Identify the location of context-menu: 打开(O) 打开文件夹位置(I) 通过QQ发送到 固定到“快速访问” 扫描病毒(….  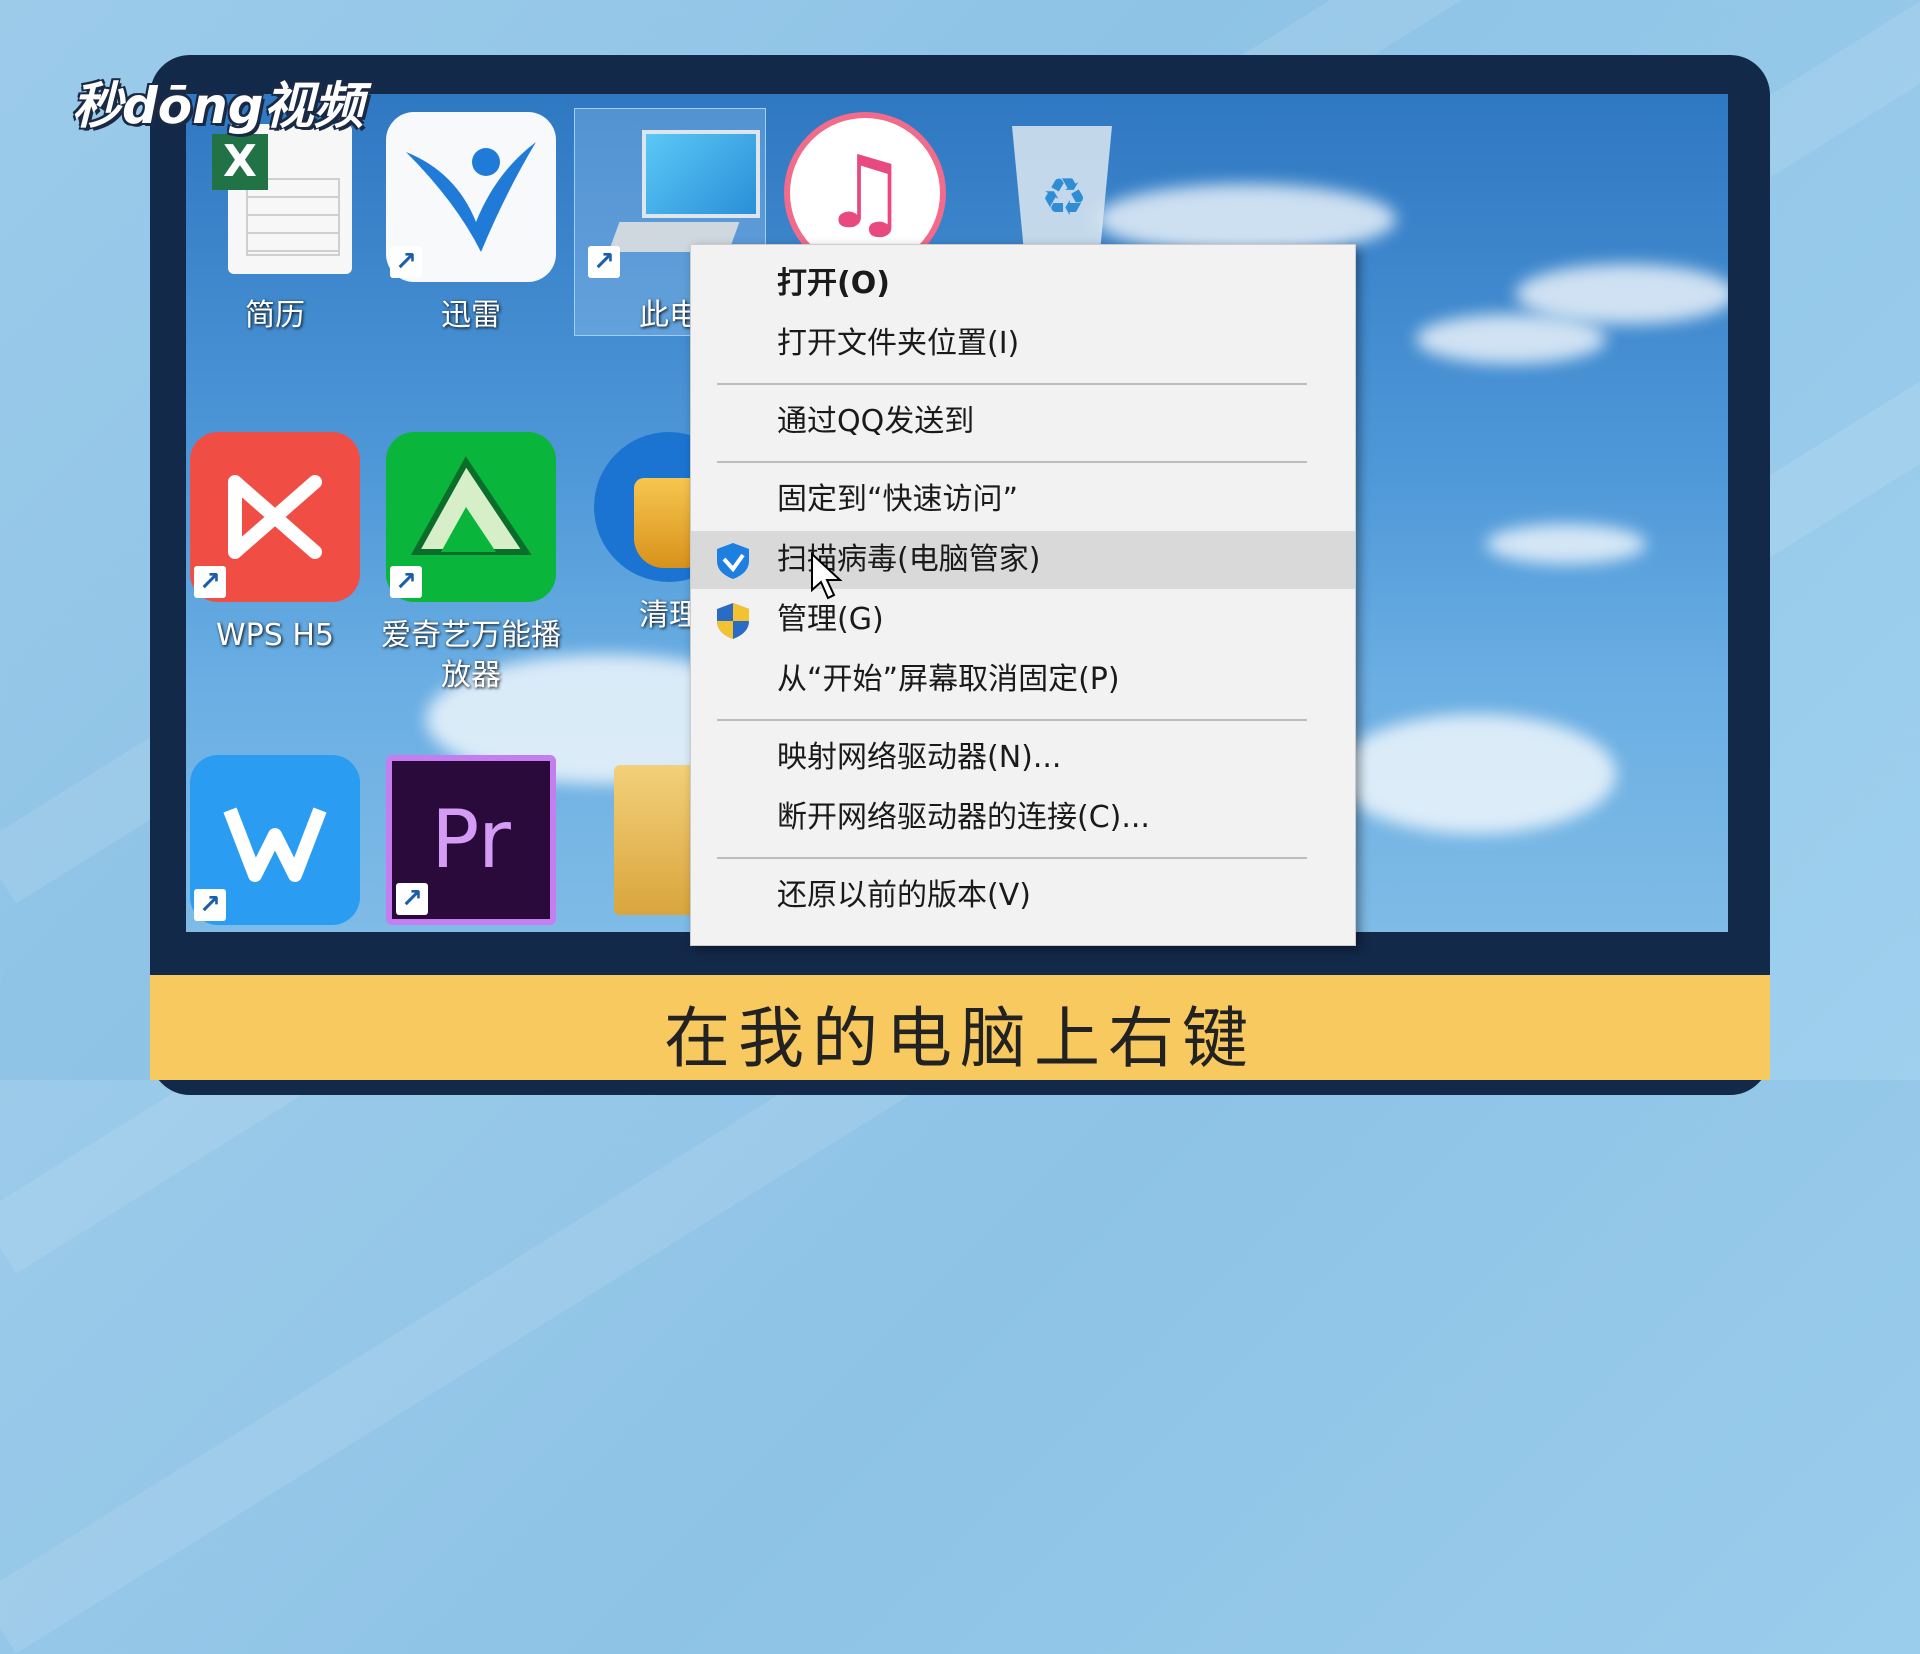
(1023, 595).